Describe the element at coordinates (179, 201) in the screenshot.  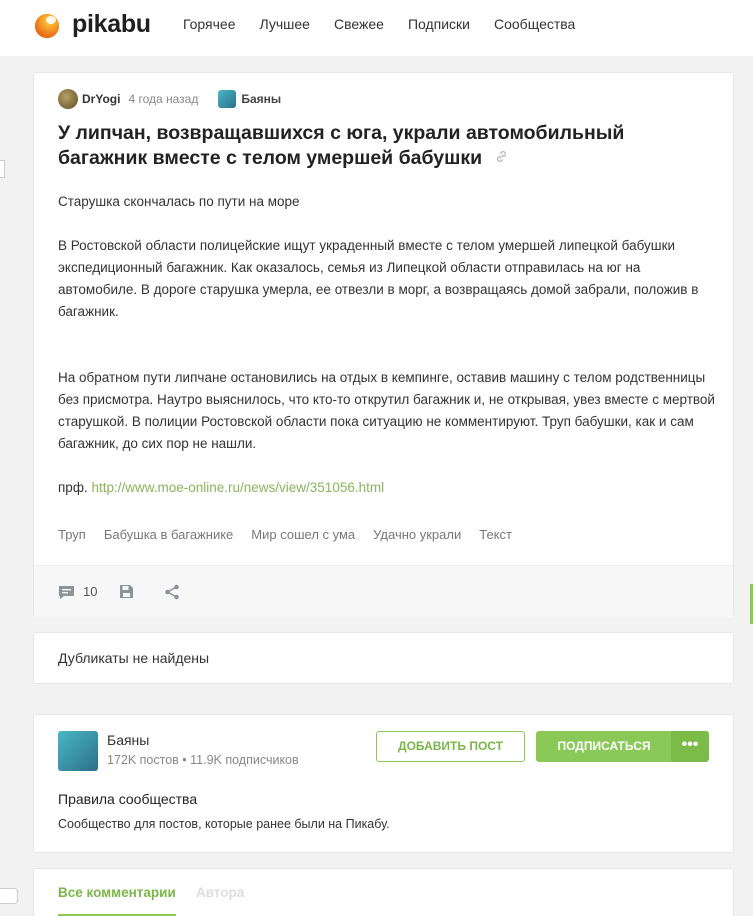
I see `post-paragraph: Старушка скончалась по пути на море` at that location.